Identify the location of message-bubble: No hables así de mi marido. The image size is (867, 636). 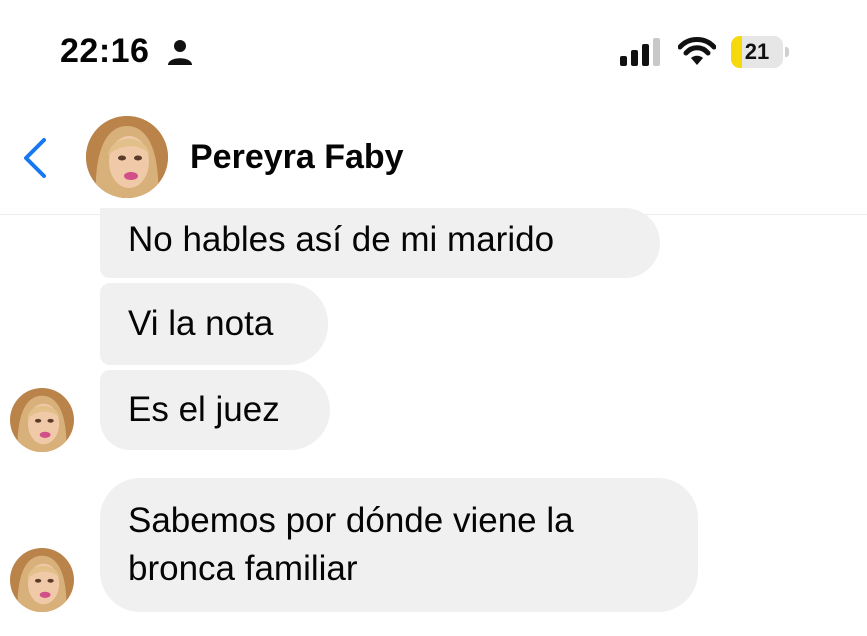
(380, 243).